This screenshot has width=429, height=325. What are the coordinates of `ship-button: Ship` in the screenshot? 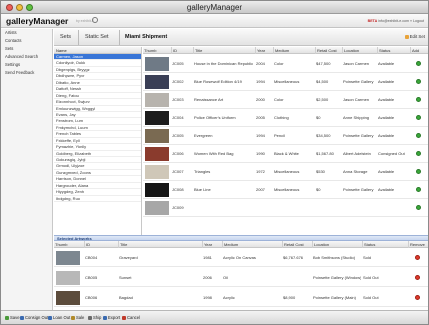 It's located at (94, 317).